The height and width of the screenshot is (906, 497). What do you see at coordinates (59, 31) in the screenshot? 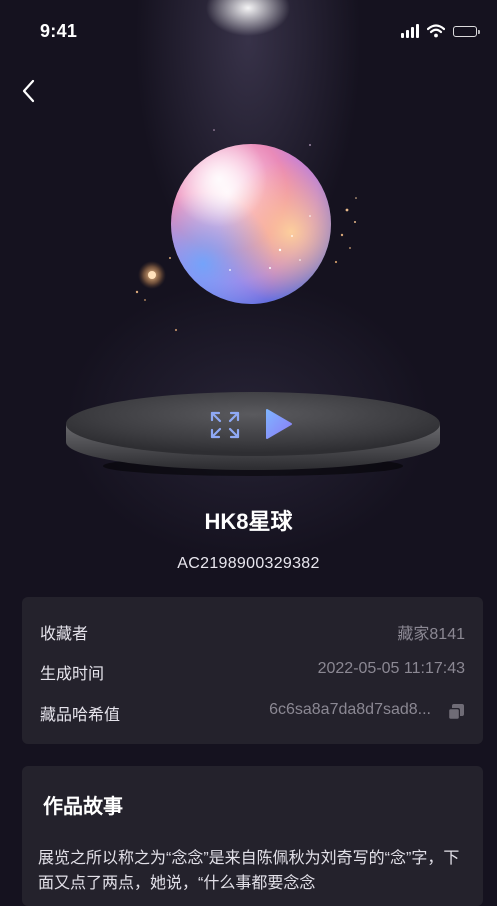
I see `status-time: 9:41` at bounding box center [59, 31].